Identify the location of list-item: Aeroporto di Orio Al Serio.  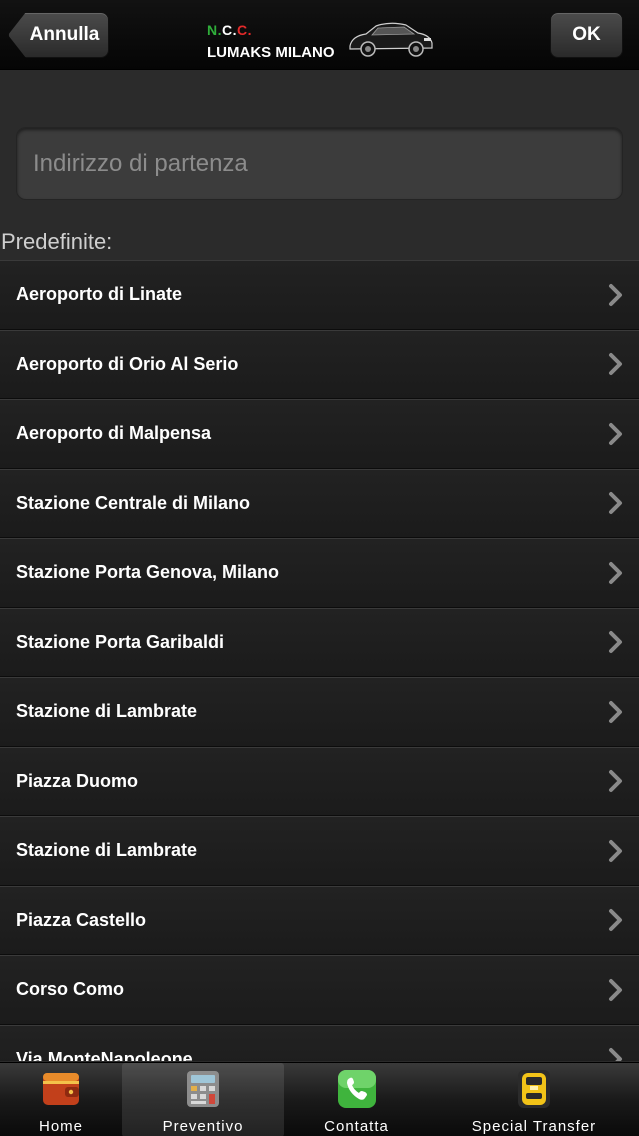
(319, 364).